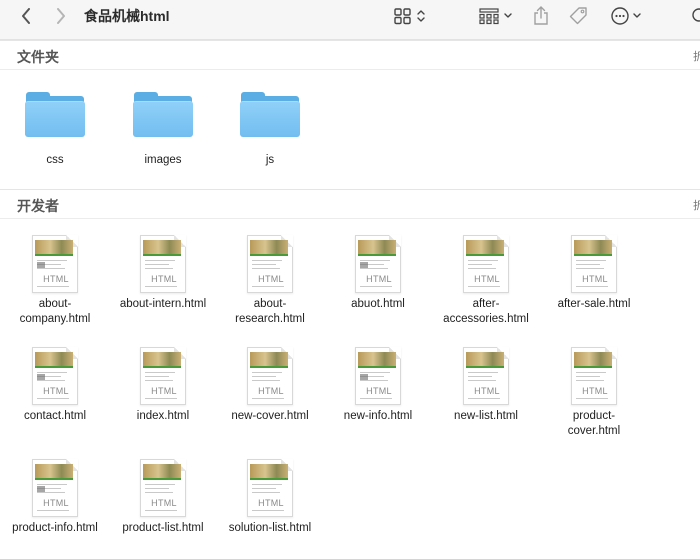 The width and height of the screenshot is (700, 559). I want to click on share-icon, so click(541, 15).